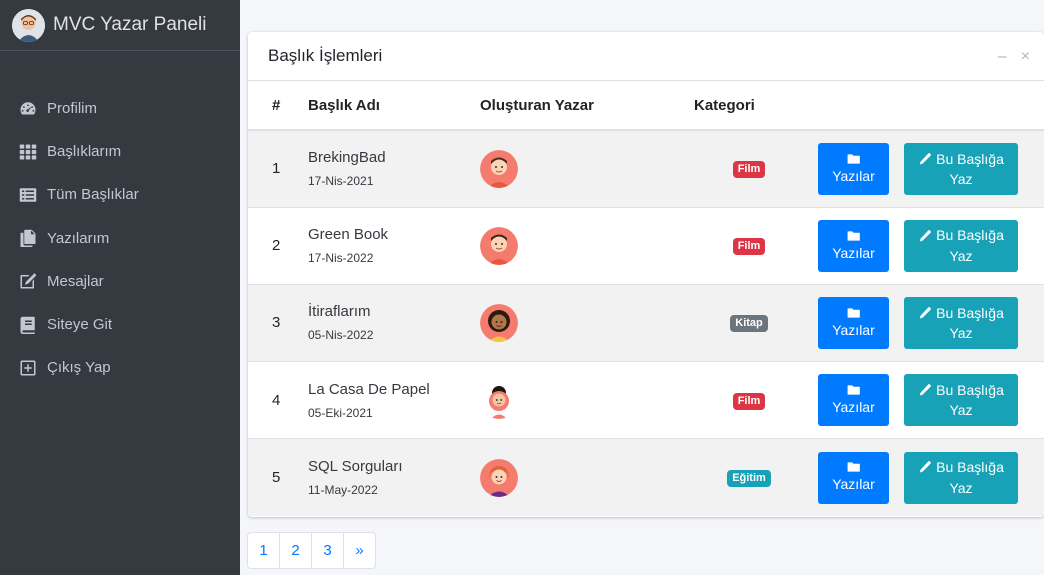 This screenshot has height=575, width=1044. Describe the element at coordinates (28, 195) in the screenshot. I see `list-icon` at that location.